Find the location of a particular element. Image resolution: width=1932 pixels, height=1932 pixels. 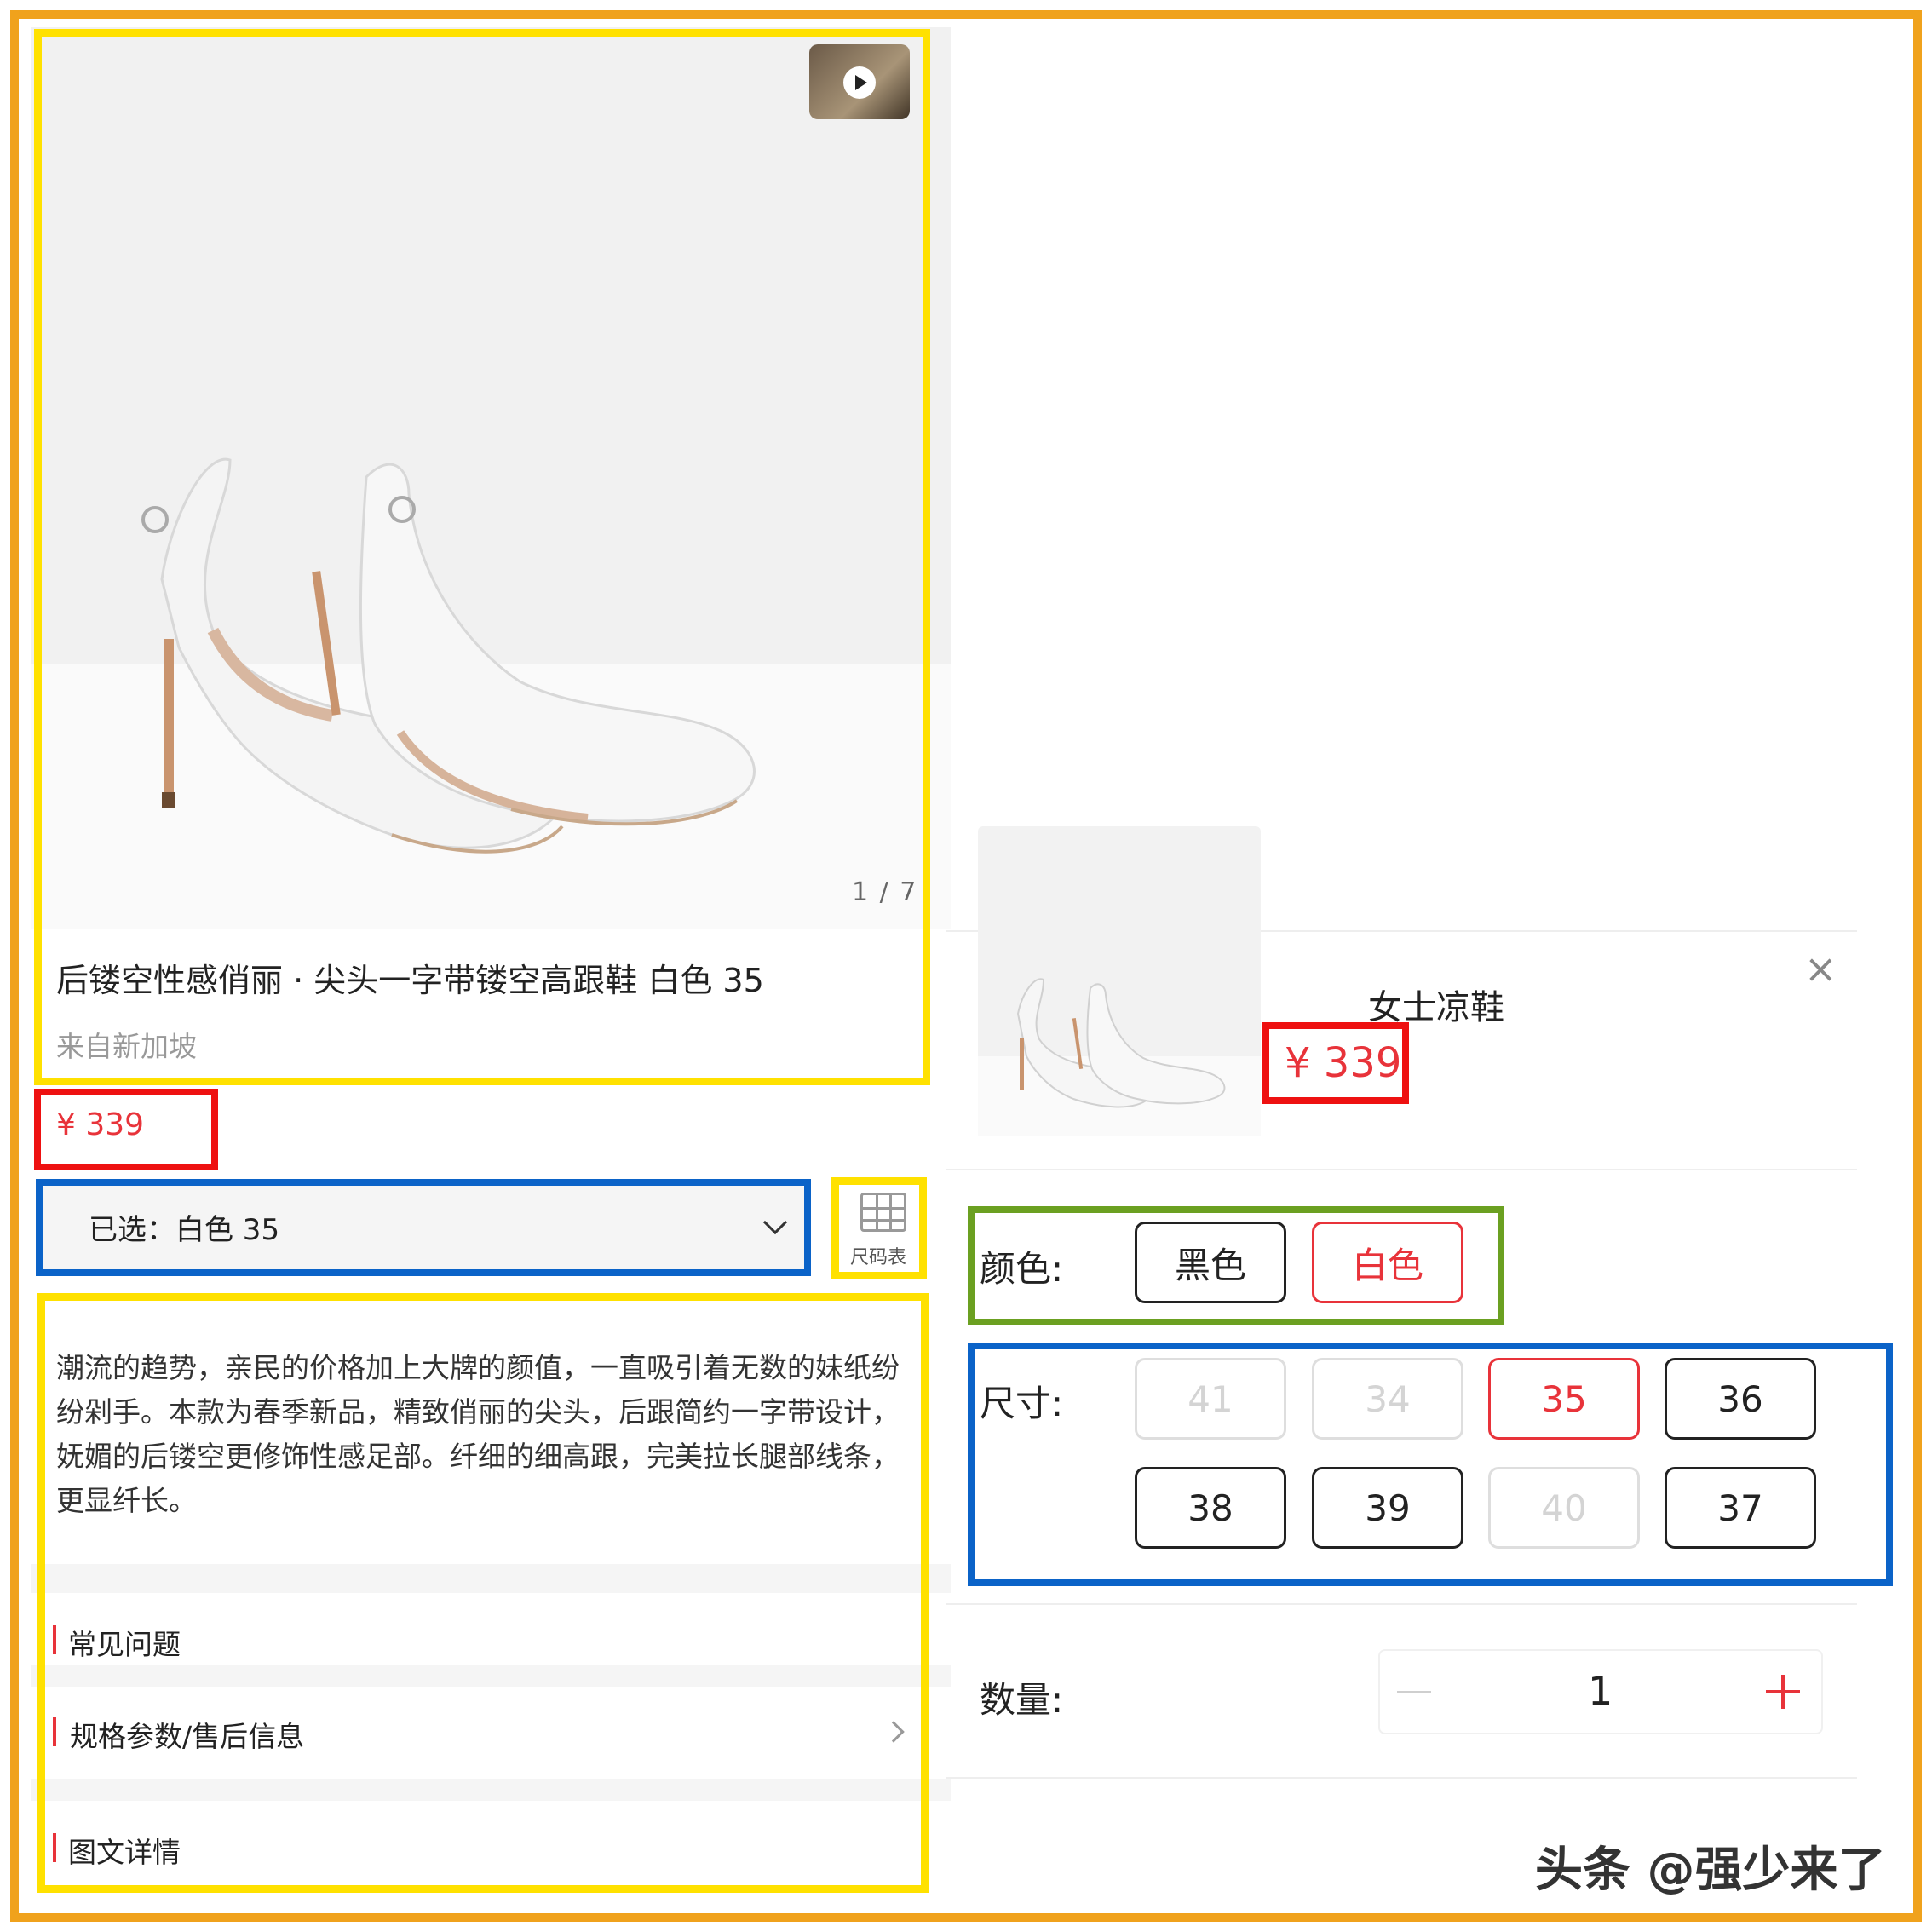

quantity-label: 数量: is located at coordinates (1022, 1700).